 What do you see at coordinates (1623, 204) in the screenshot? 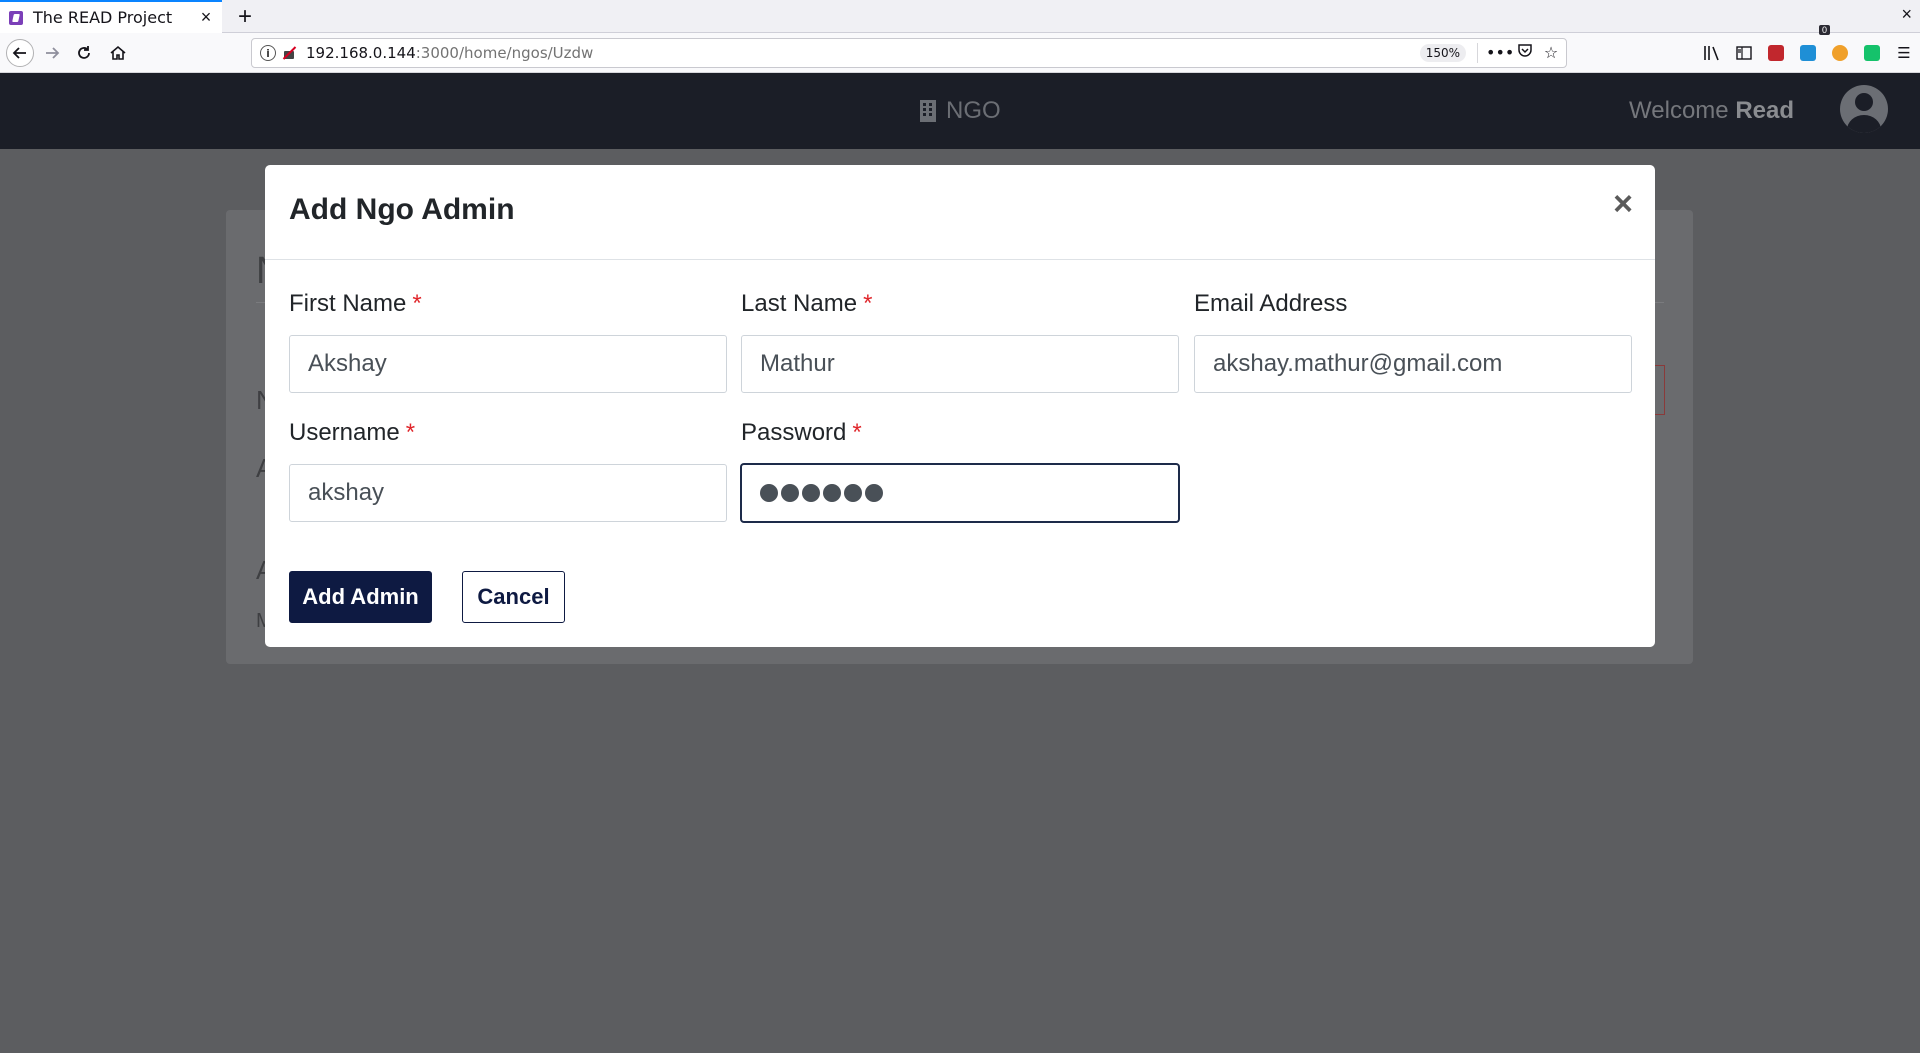
I see `close-icon: ×` at bounding box center [1623, 204].